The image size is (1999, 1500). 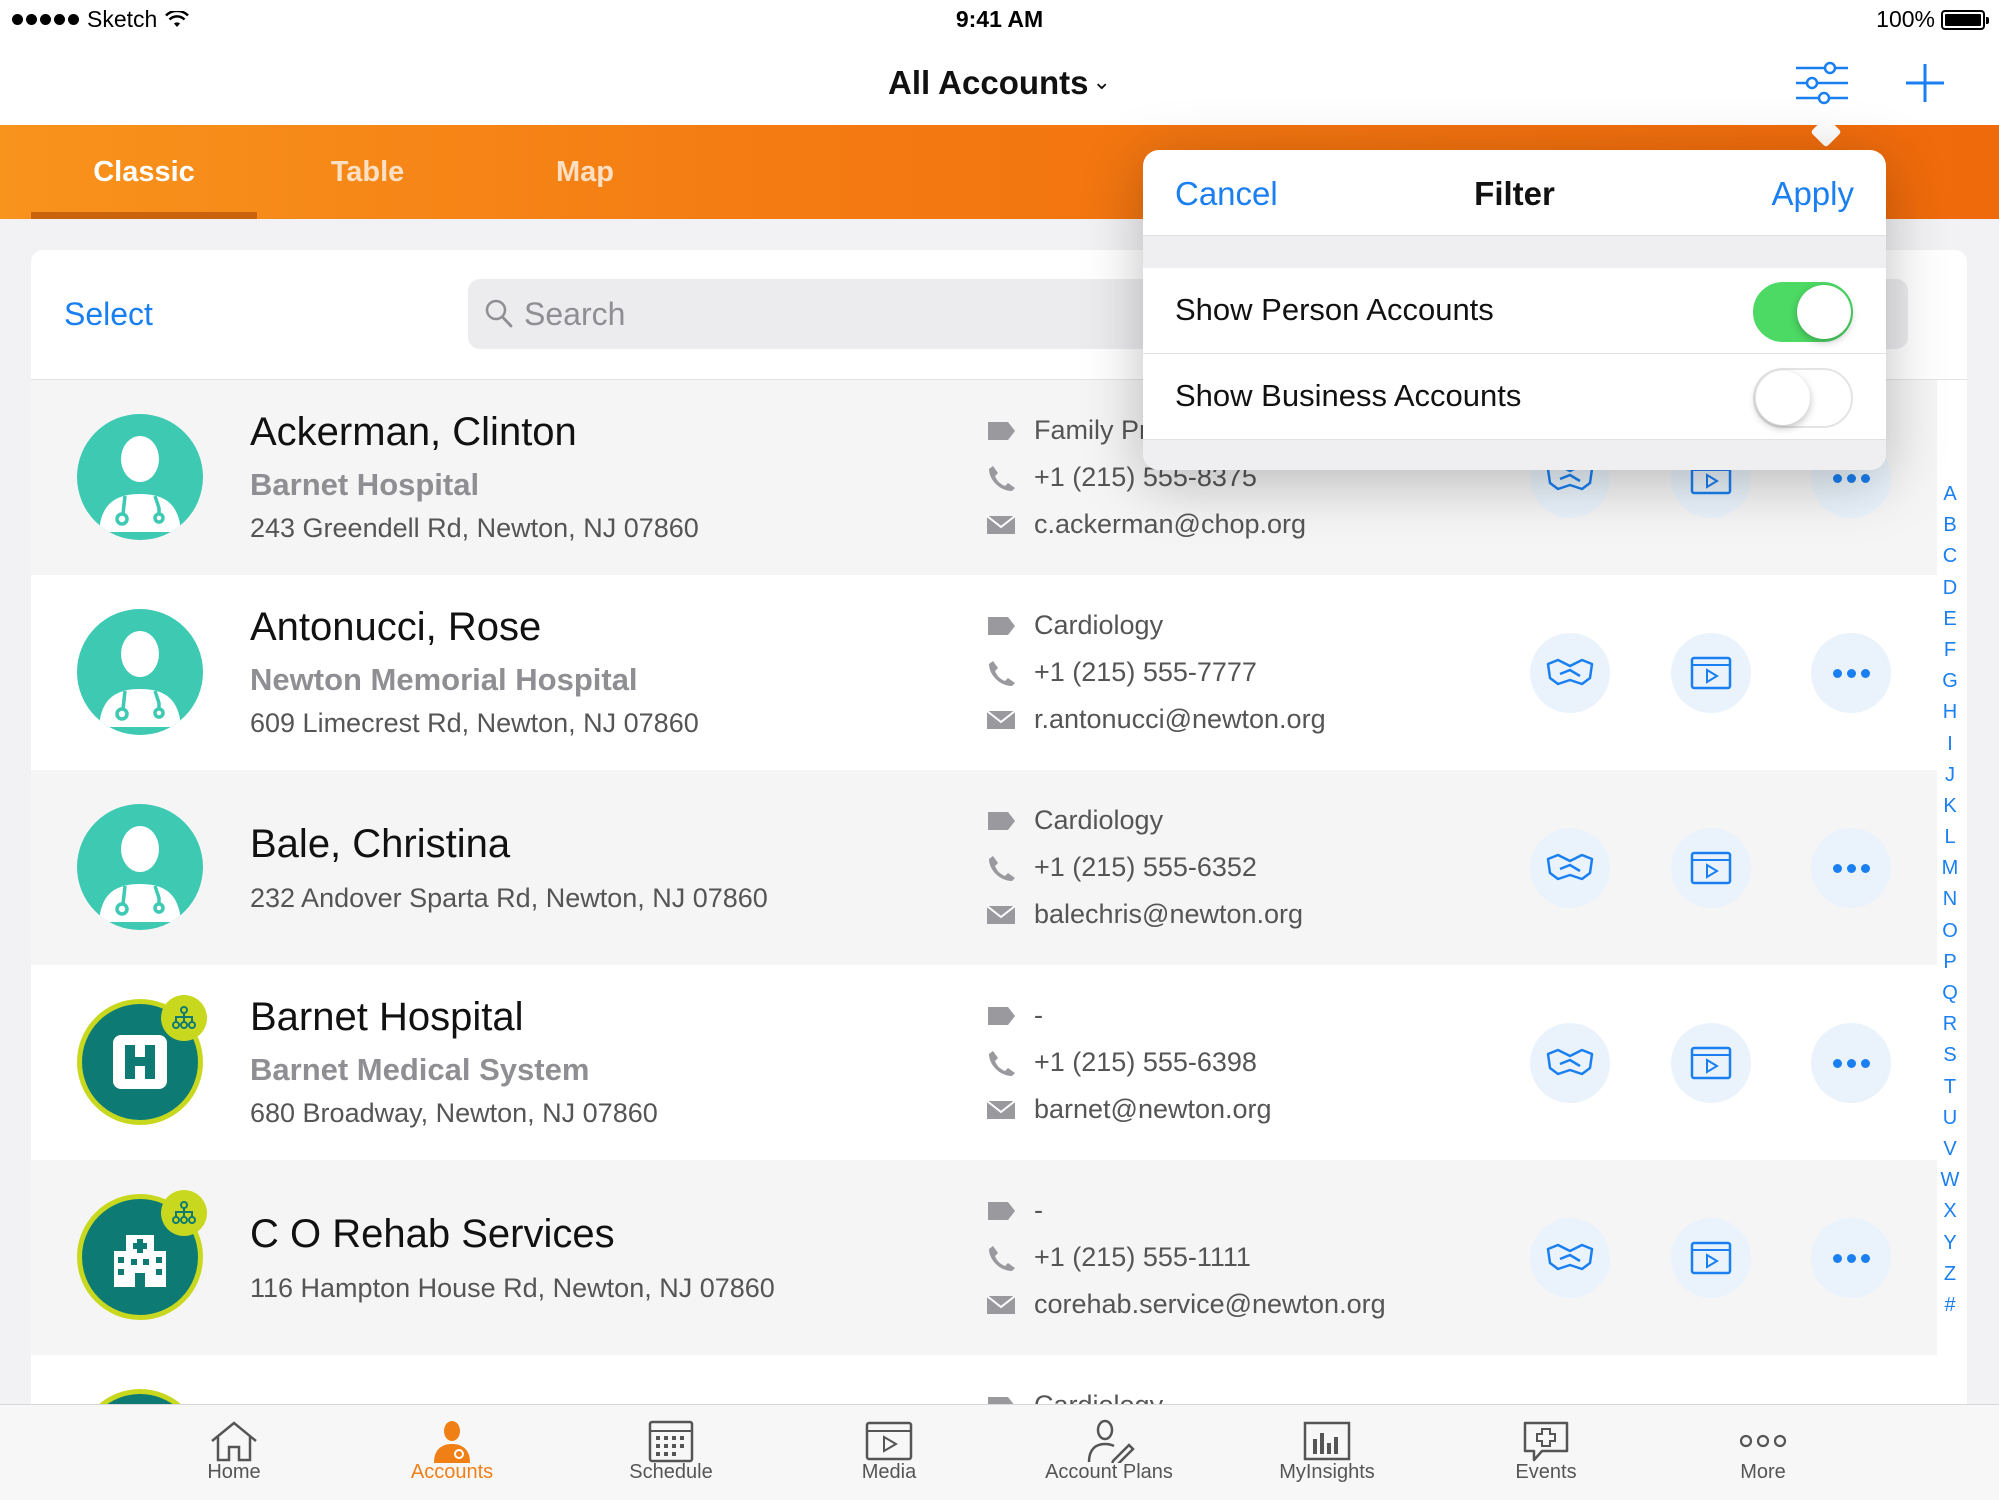 I want to click on index-letter: X, so click(x=1950, y=1211).